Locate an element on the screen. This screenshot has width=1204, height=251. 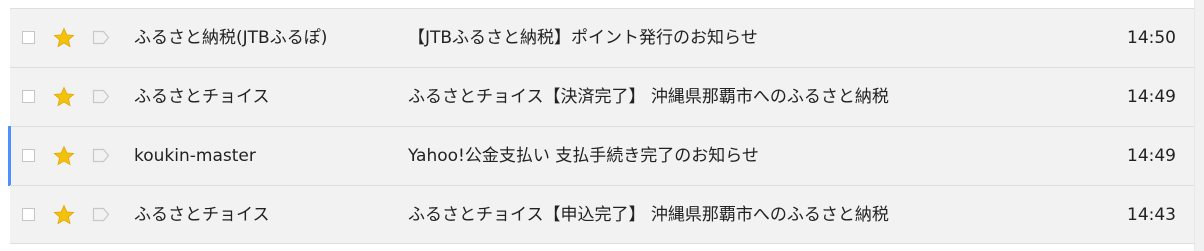
email-subject: ふるさとチョイス【申込完了】 沖縄県那覇市へのふるさと納税 is located at coordinates (648, 215).